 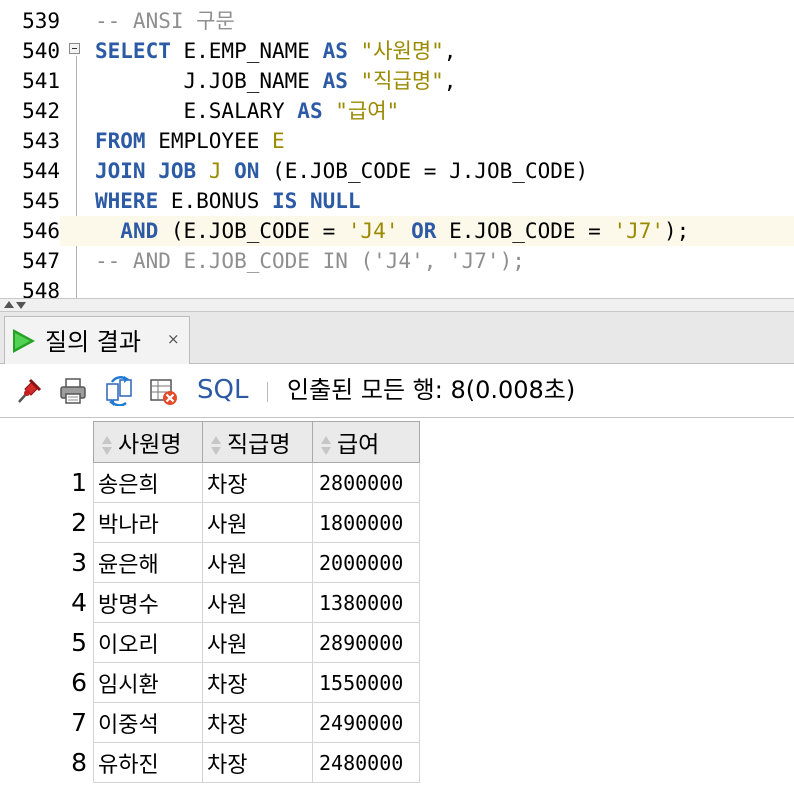 What do you see at coordinates (79, 602) in the screenshot?
I see `row-number: 4` at bounding box center [79, 602].